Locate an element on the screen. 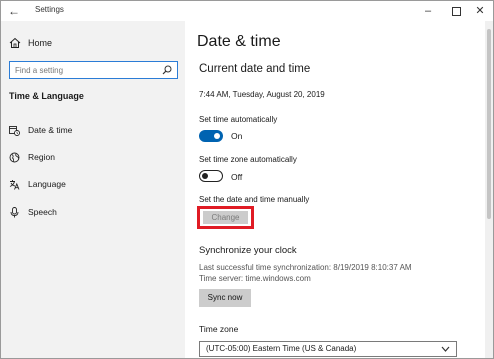  home-icon is located at coordinates (15, 42).